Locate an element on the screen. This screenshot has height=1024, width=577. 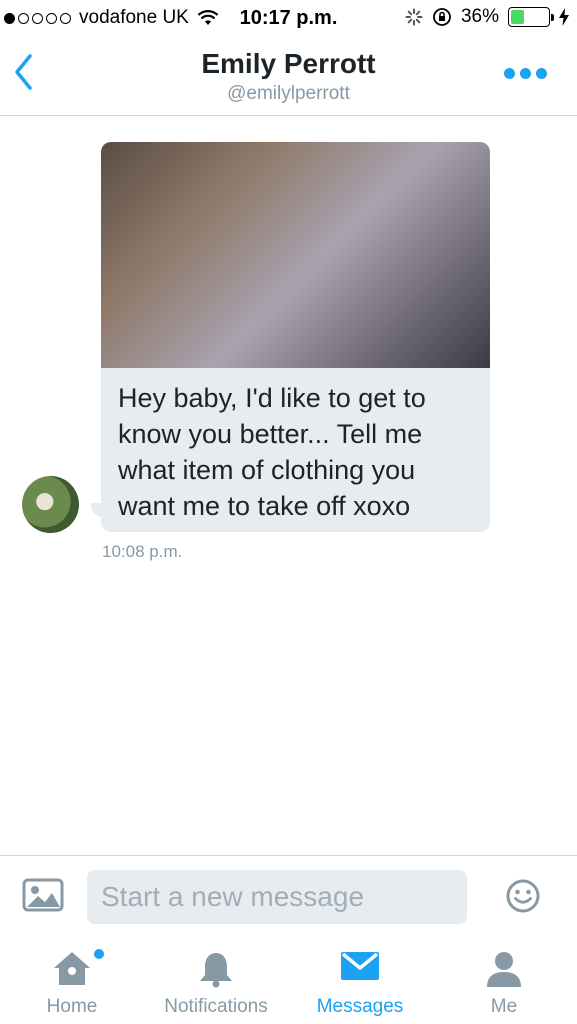
tab-label: Notifications is located at coordinates (216, 1006).